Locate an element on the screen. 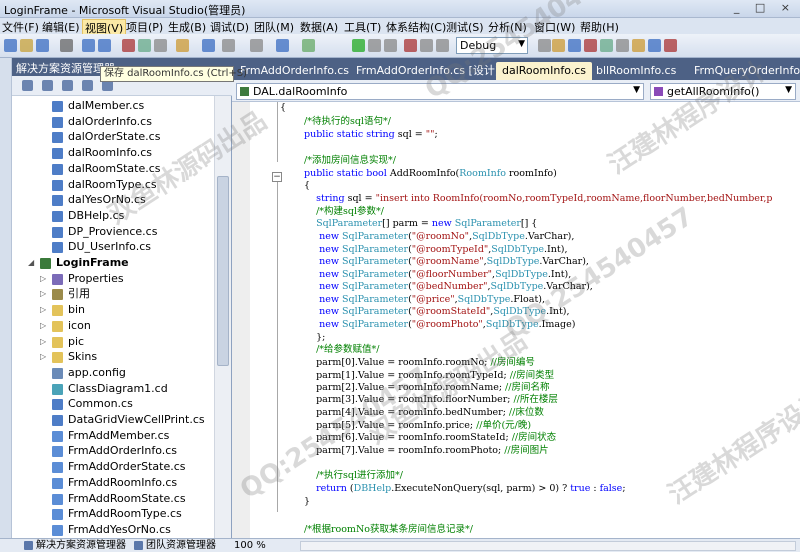 Image resolution: width=800 pixels, height=552 pixels. tab-0: FrmAddOrderInfo.cs is located at coordinates (294, 71).